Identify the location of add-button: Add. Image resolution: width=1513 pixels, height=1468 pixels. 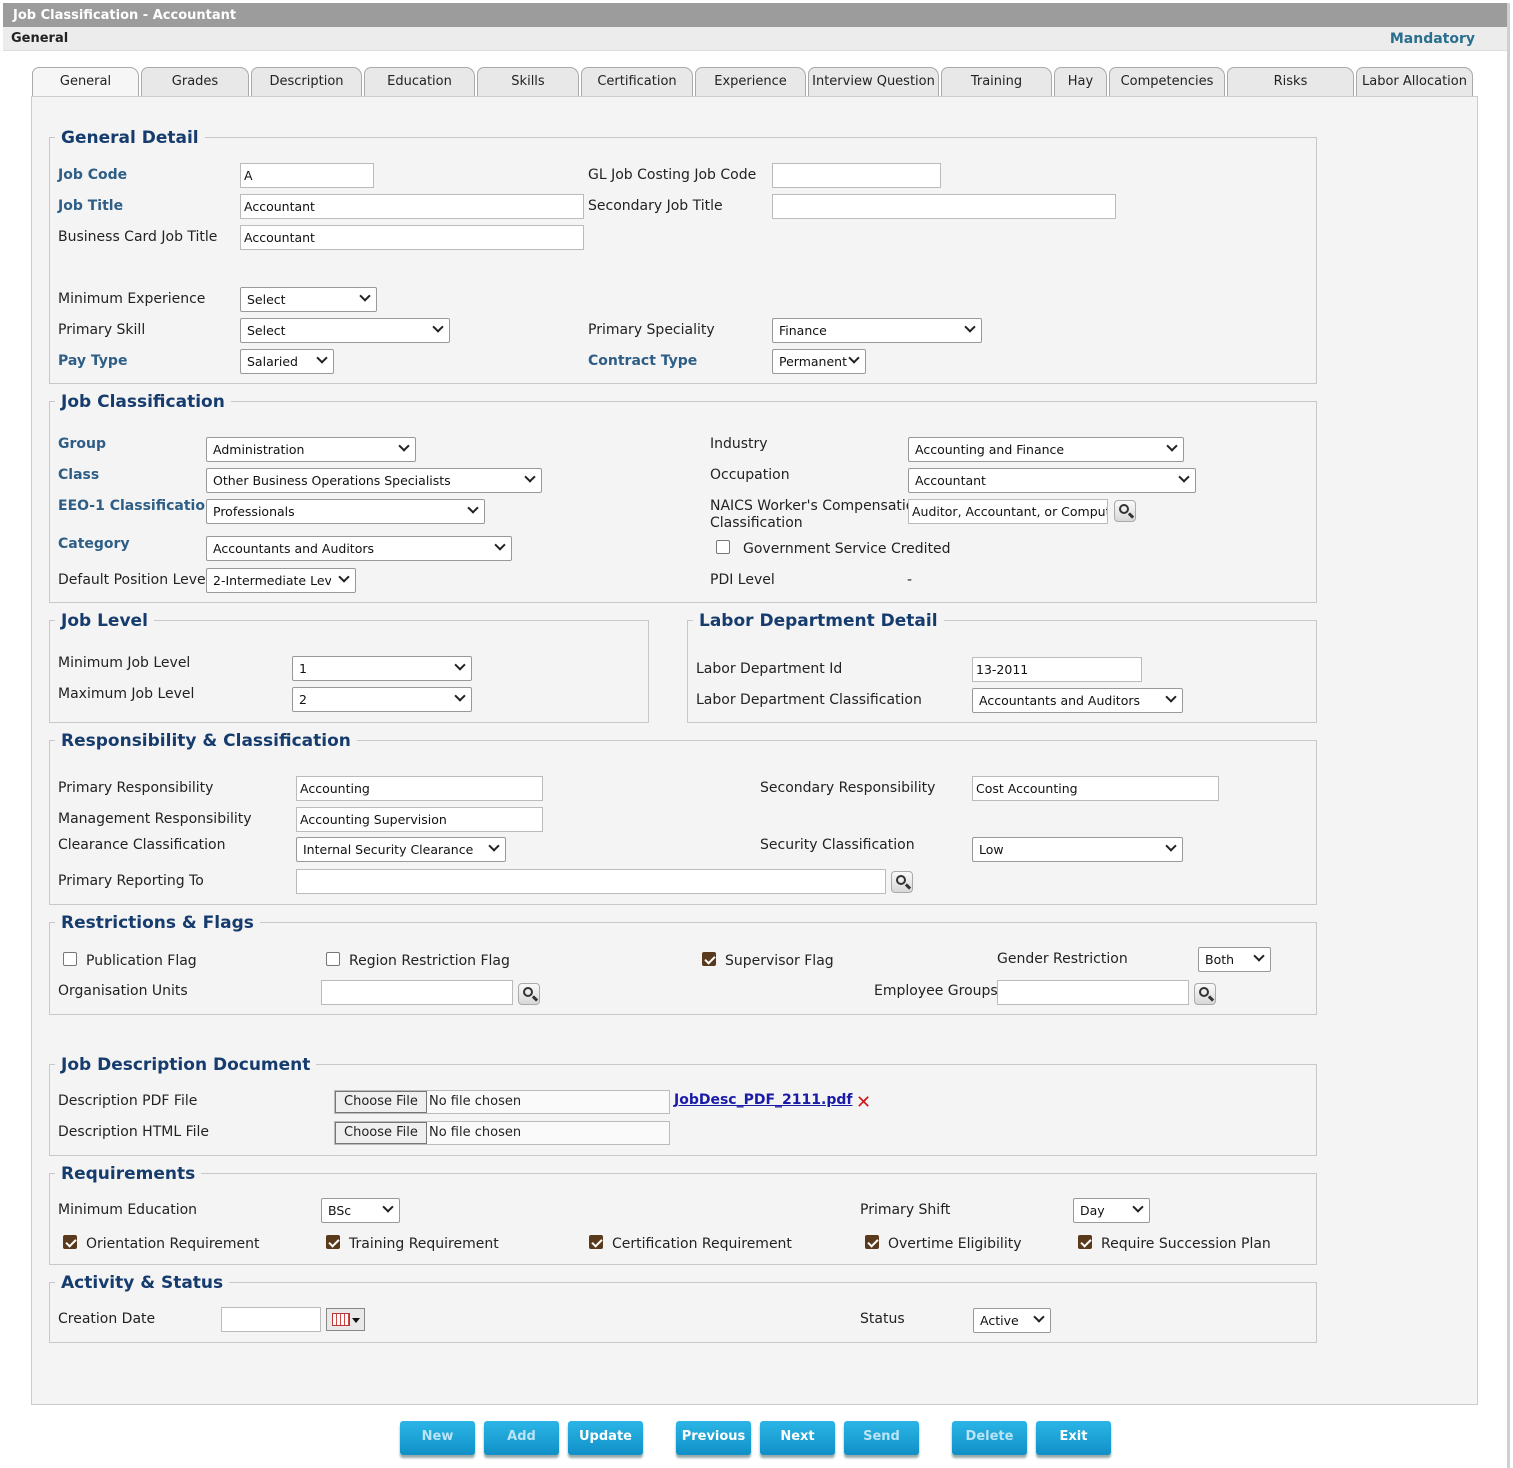
(521, 1438).